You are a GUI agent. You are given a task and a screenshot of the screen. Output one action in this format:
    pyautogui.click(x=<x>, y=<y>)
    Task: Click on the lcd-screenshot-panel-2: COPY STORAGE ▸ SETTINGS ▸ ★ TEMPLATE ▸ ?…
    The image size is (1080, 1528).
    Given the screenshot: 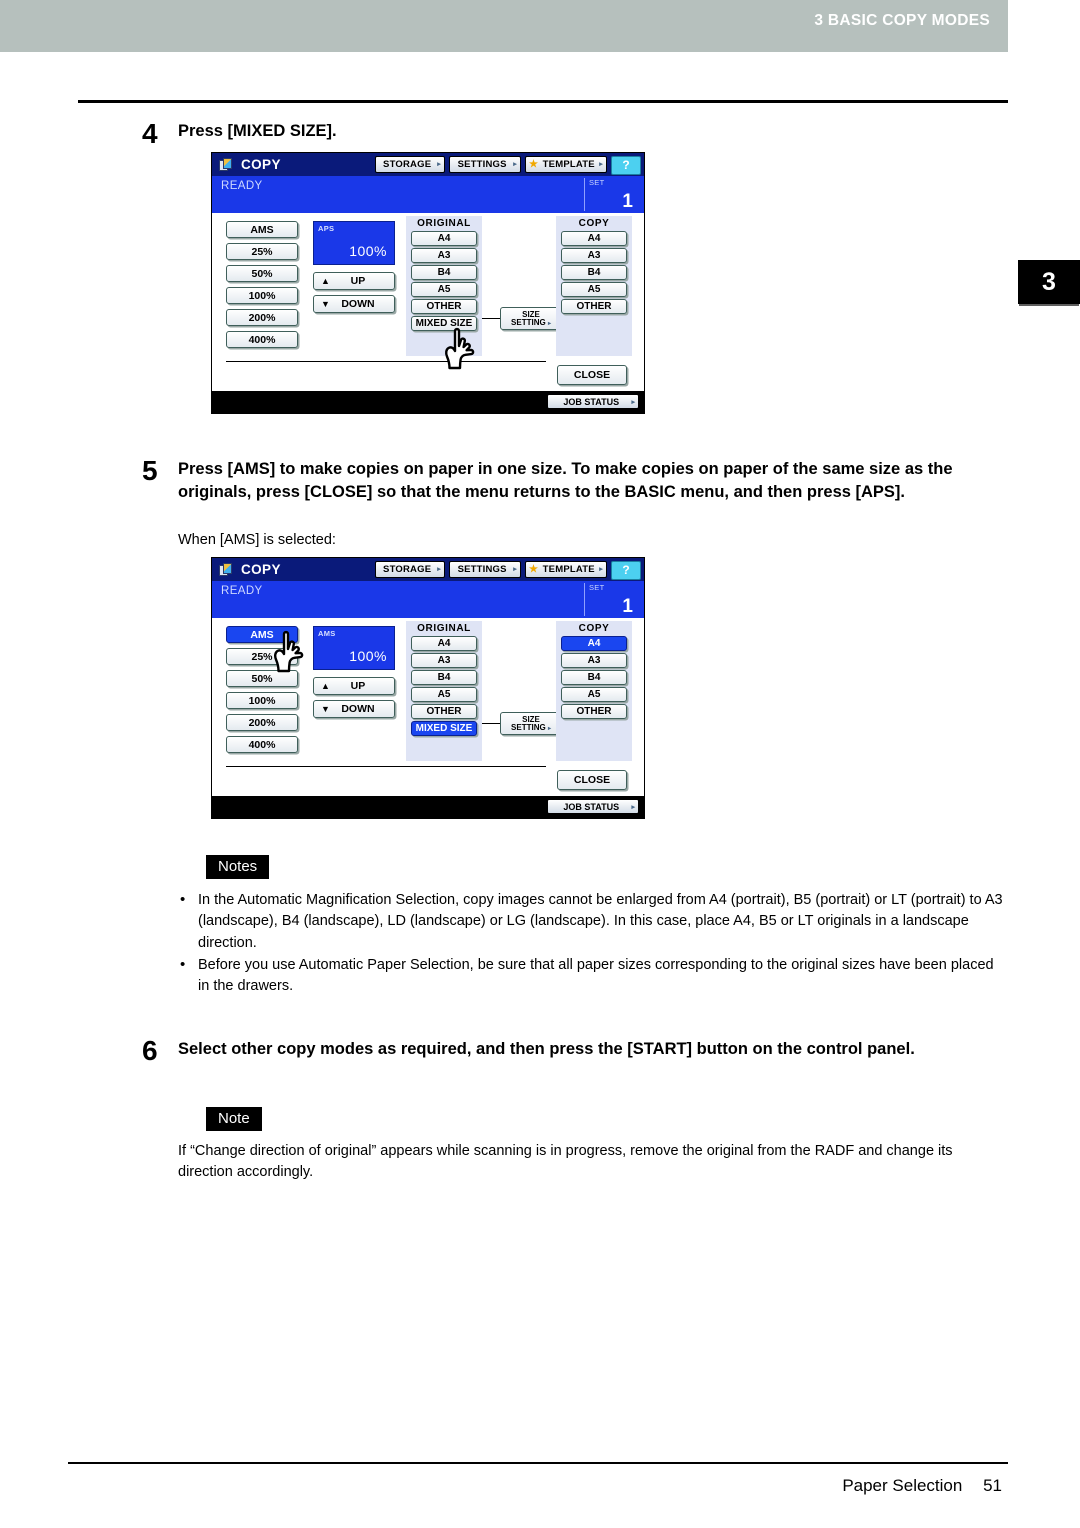 What is the action you would take?
    pyautogui.click(x=428, y=688)
    